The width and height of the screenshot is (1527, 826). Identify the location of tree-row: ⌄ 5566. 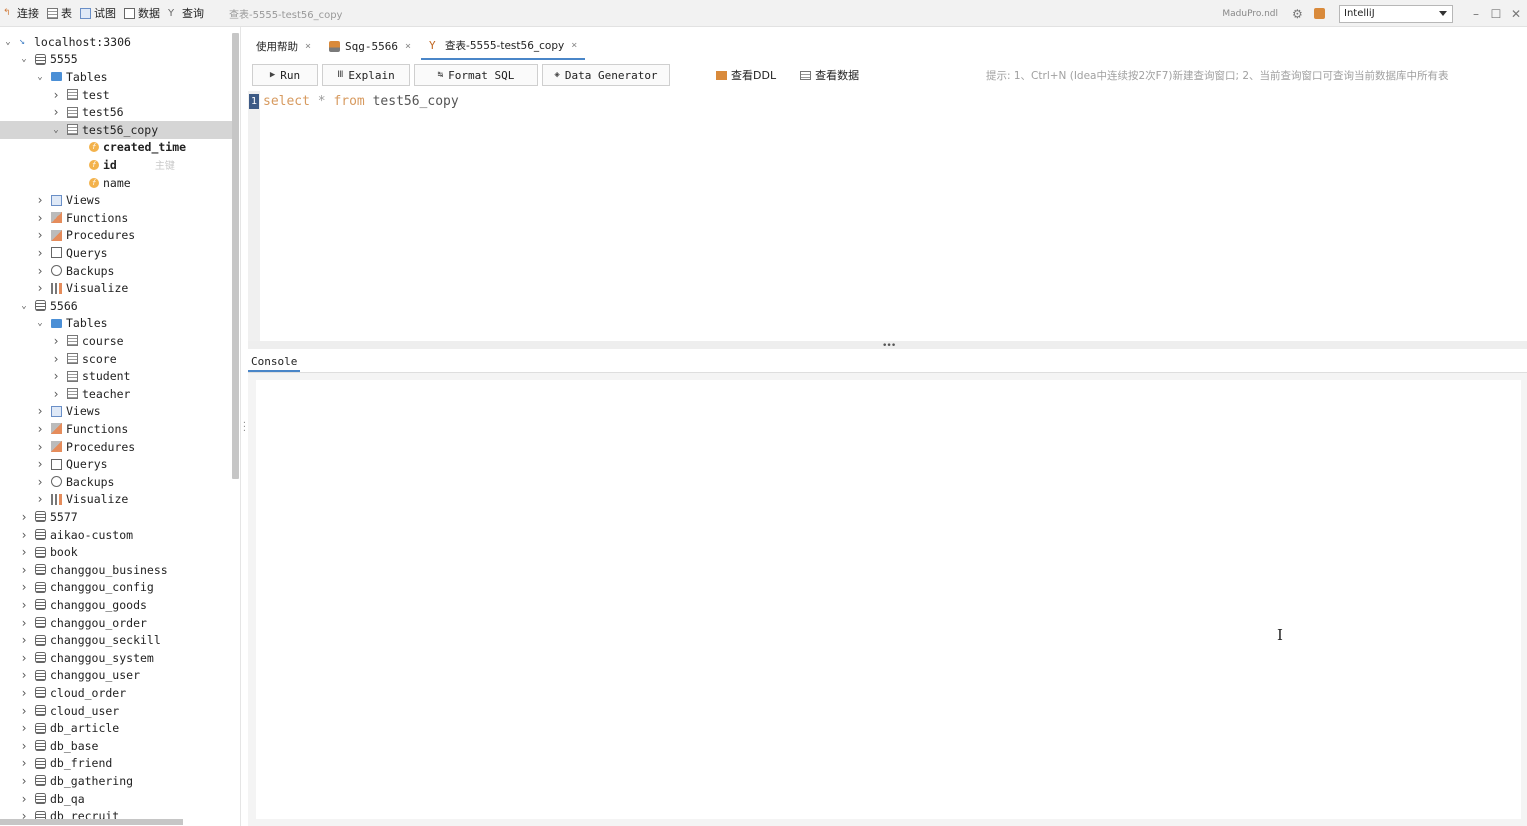
(116, 306).